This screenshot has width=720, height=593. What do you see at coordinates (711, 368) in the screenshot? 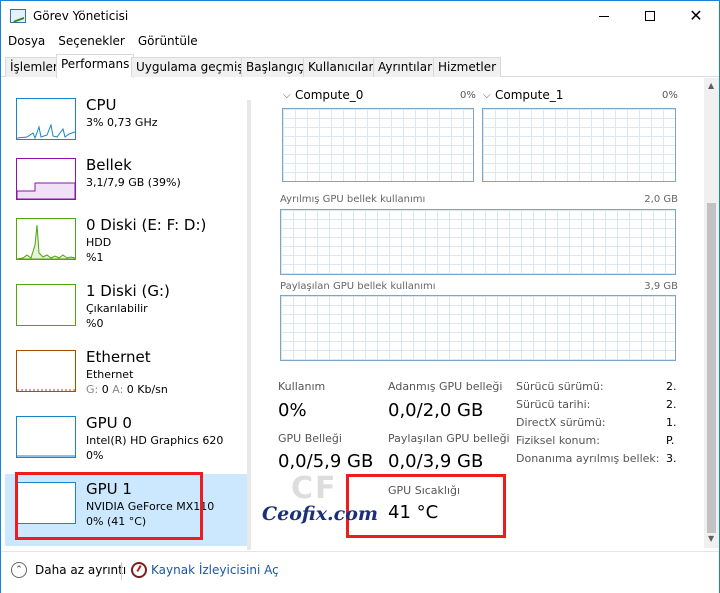
I see `scrollbar-thumb` at bounding box center [711, 368].